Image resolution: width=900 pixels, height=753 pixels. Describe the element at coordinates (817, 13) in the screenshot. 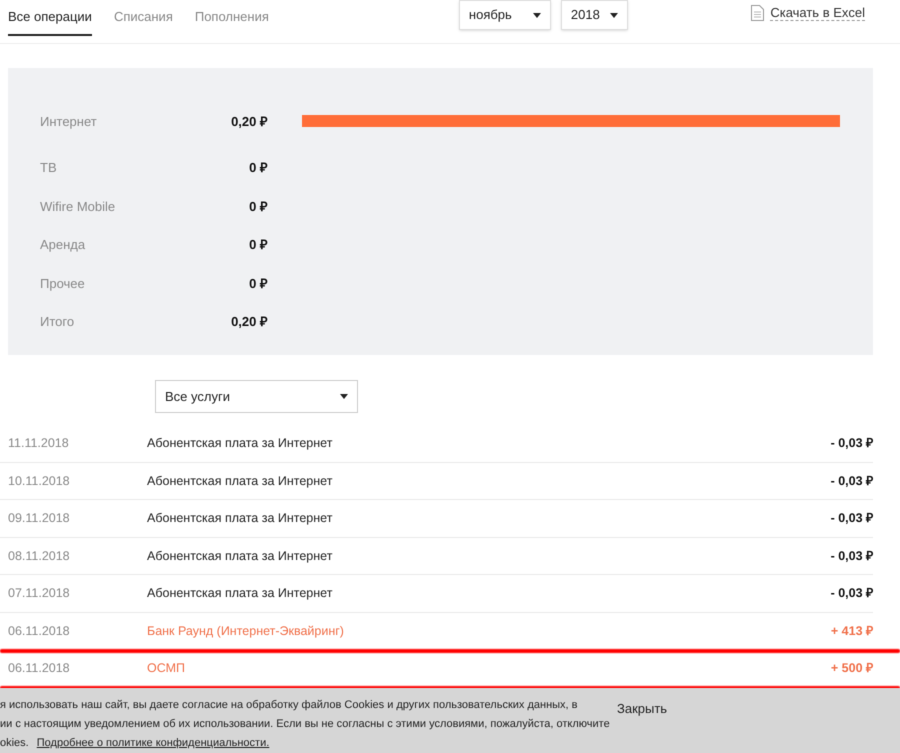

I see `download-link: Скачать в Excel` at that location.